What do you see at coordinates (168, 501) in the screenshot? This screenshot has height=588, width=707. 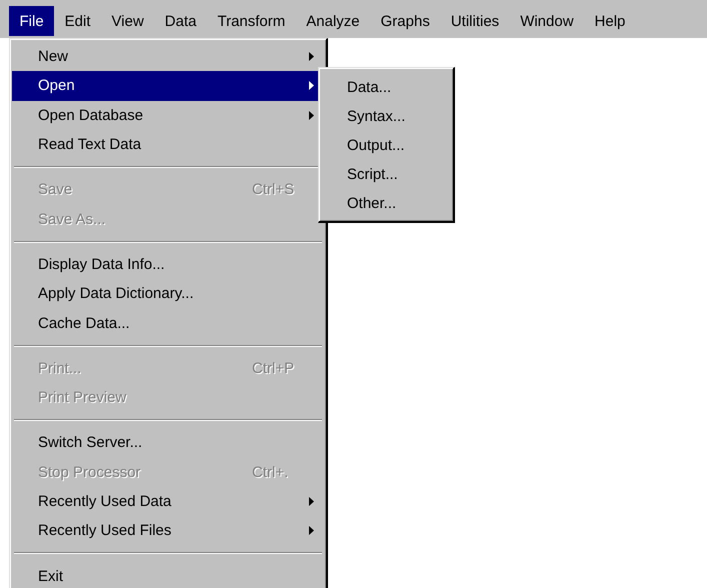 I see `menu-item: Recently Used Data` at bounding box center [168, 501].